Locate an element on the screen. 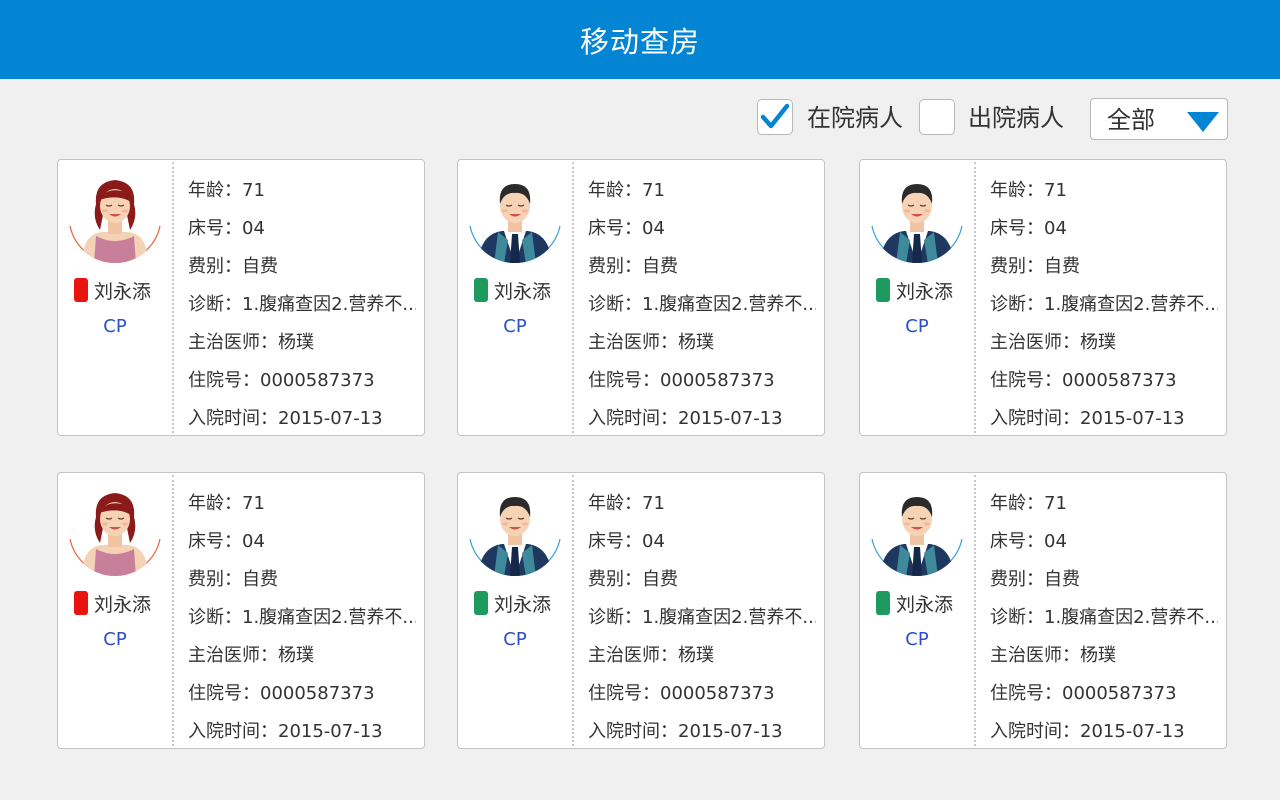 This screenshot has width=1280, height=800. in-hospital-checkbox is located at coordinates (775, 117).